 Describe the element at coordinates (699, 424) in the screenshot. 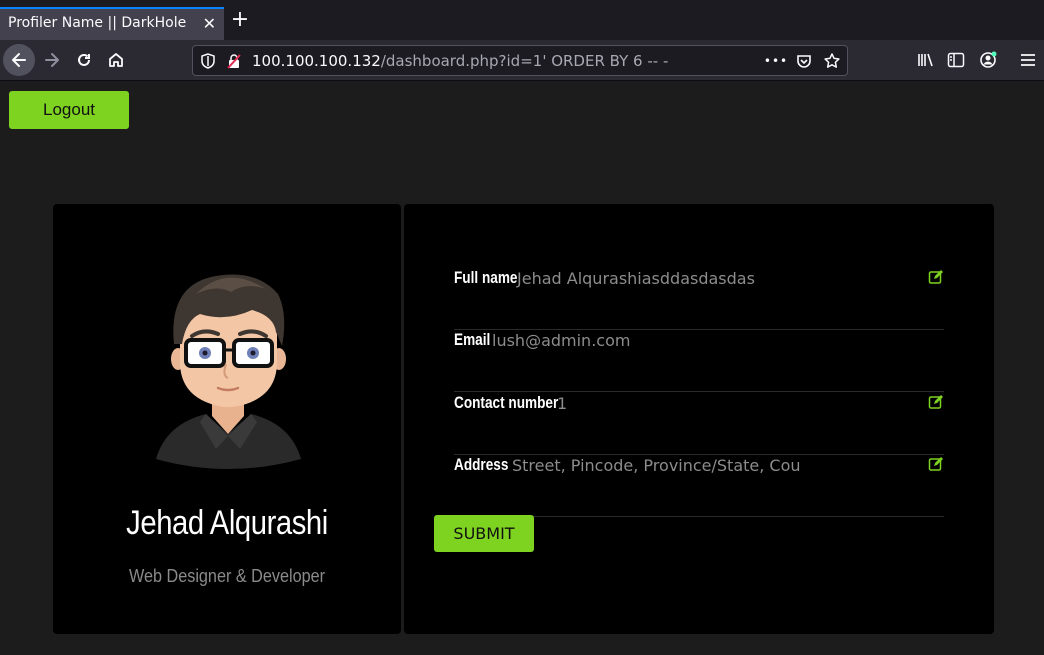

I see `contact-number-row: Contact number 1` at that location.